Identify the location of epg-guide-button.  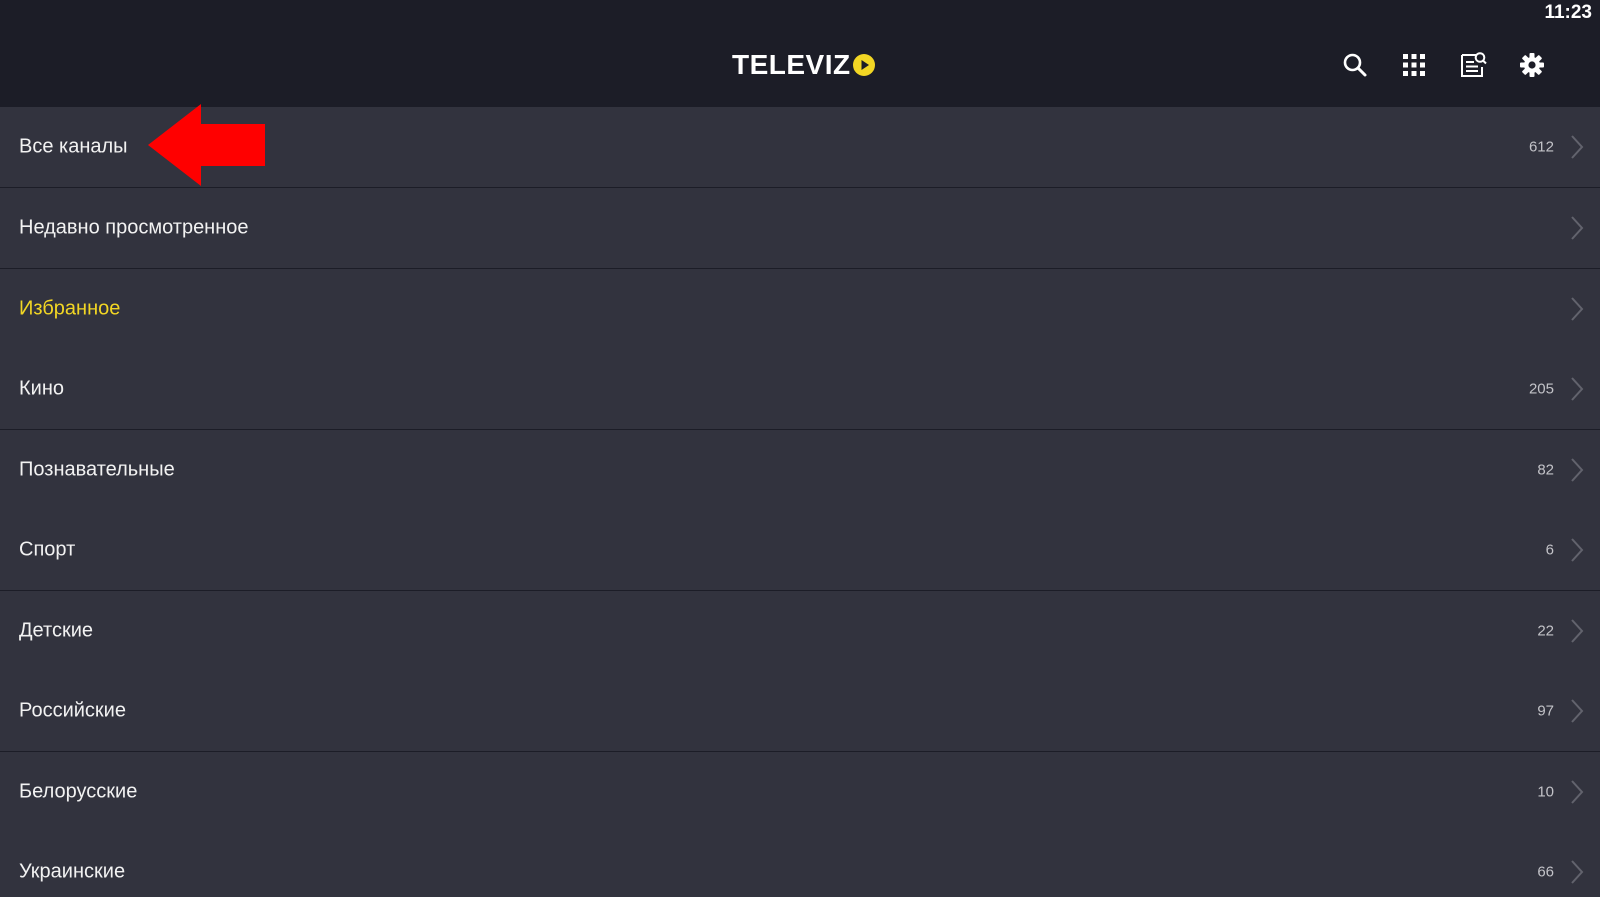
(1473, 65).